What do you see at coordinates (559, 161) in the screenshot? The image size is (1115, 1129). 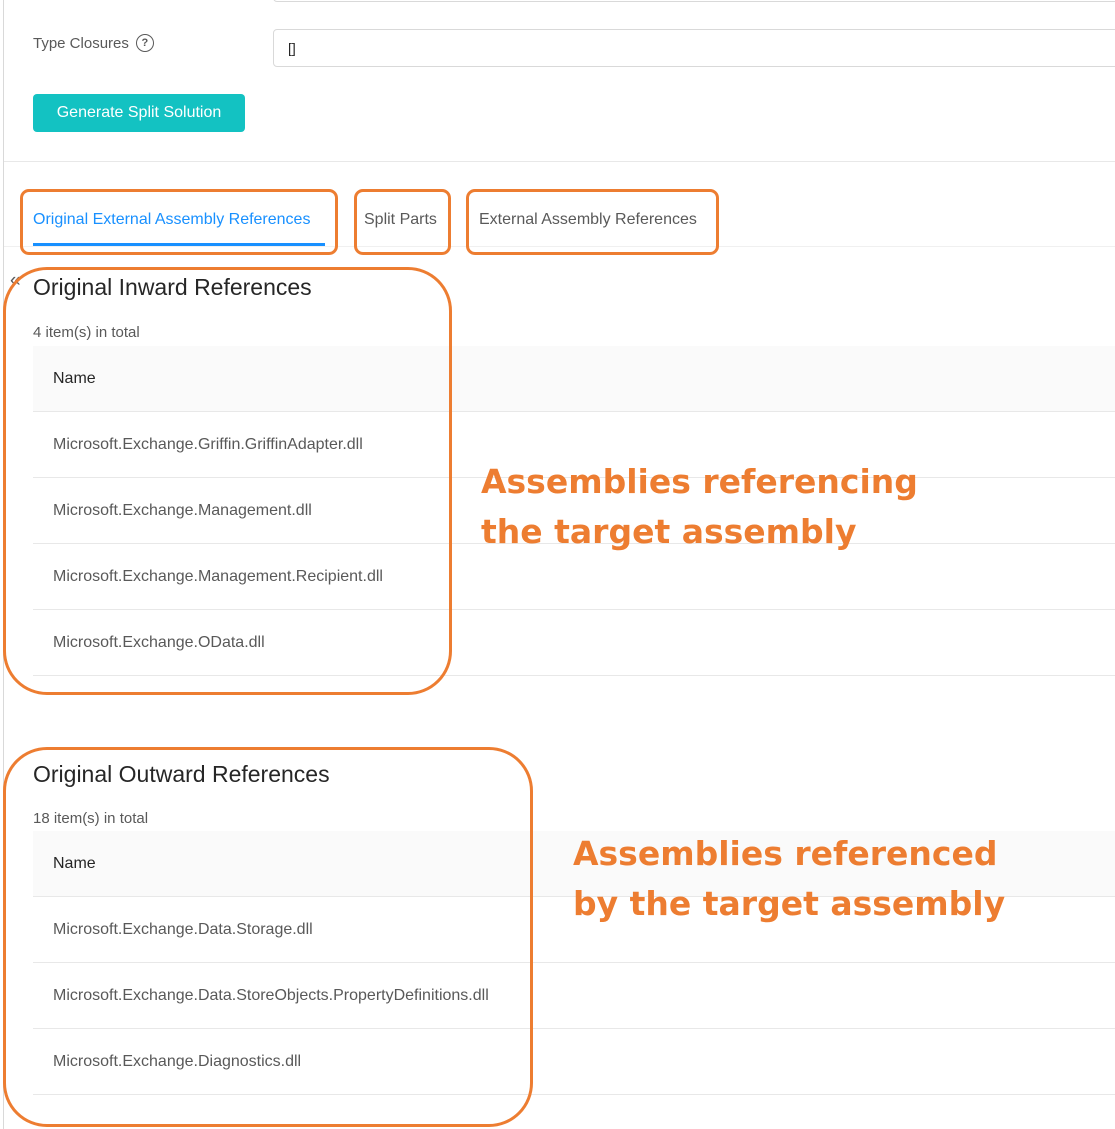 I see `section-divider` at bounding box center [559, 161].